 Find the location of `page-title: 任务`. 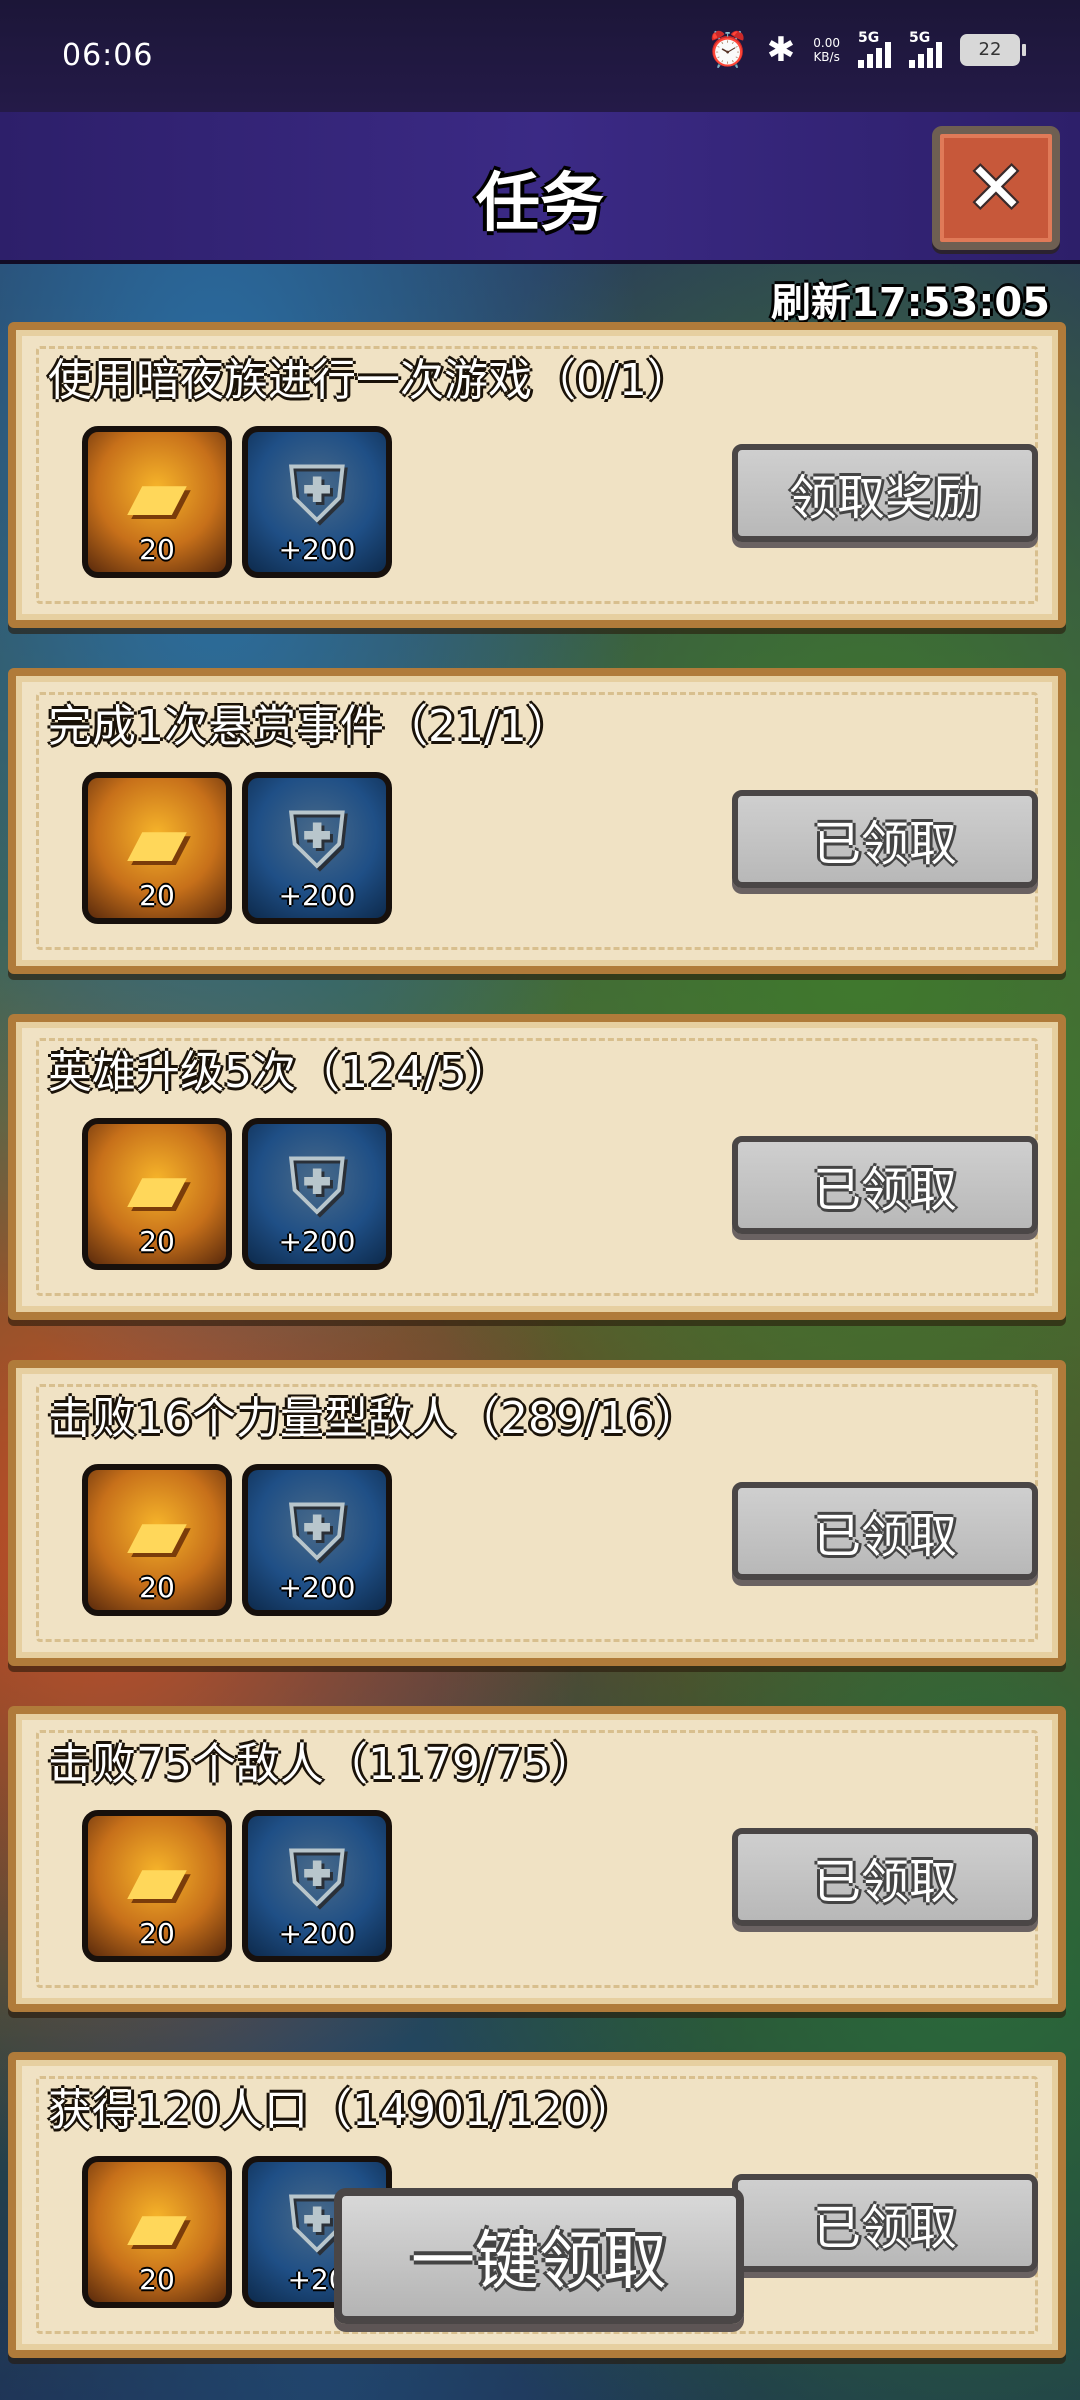

page-title: 任务 is located at coordinates (540, 204).